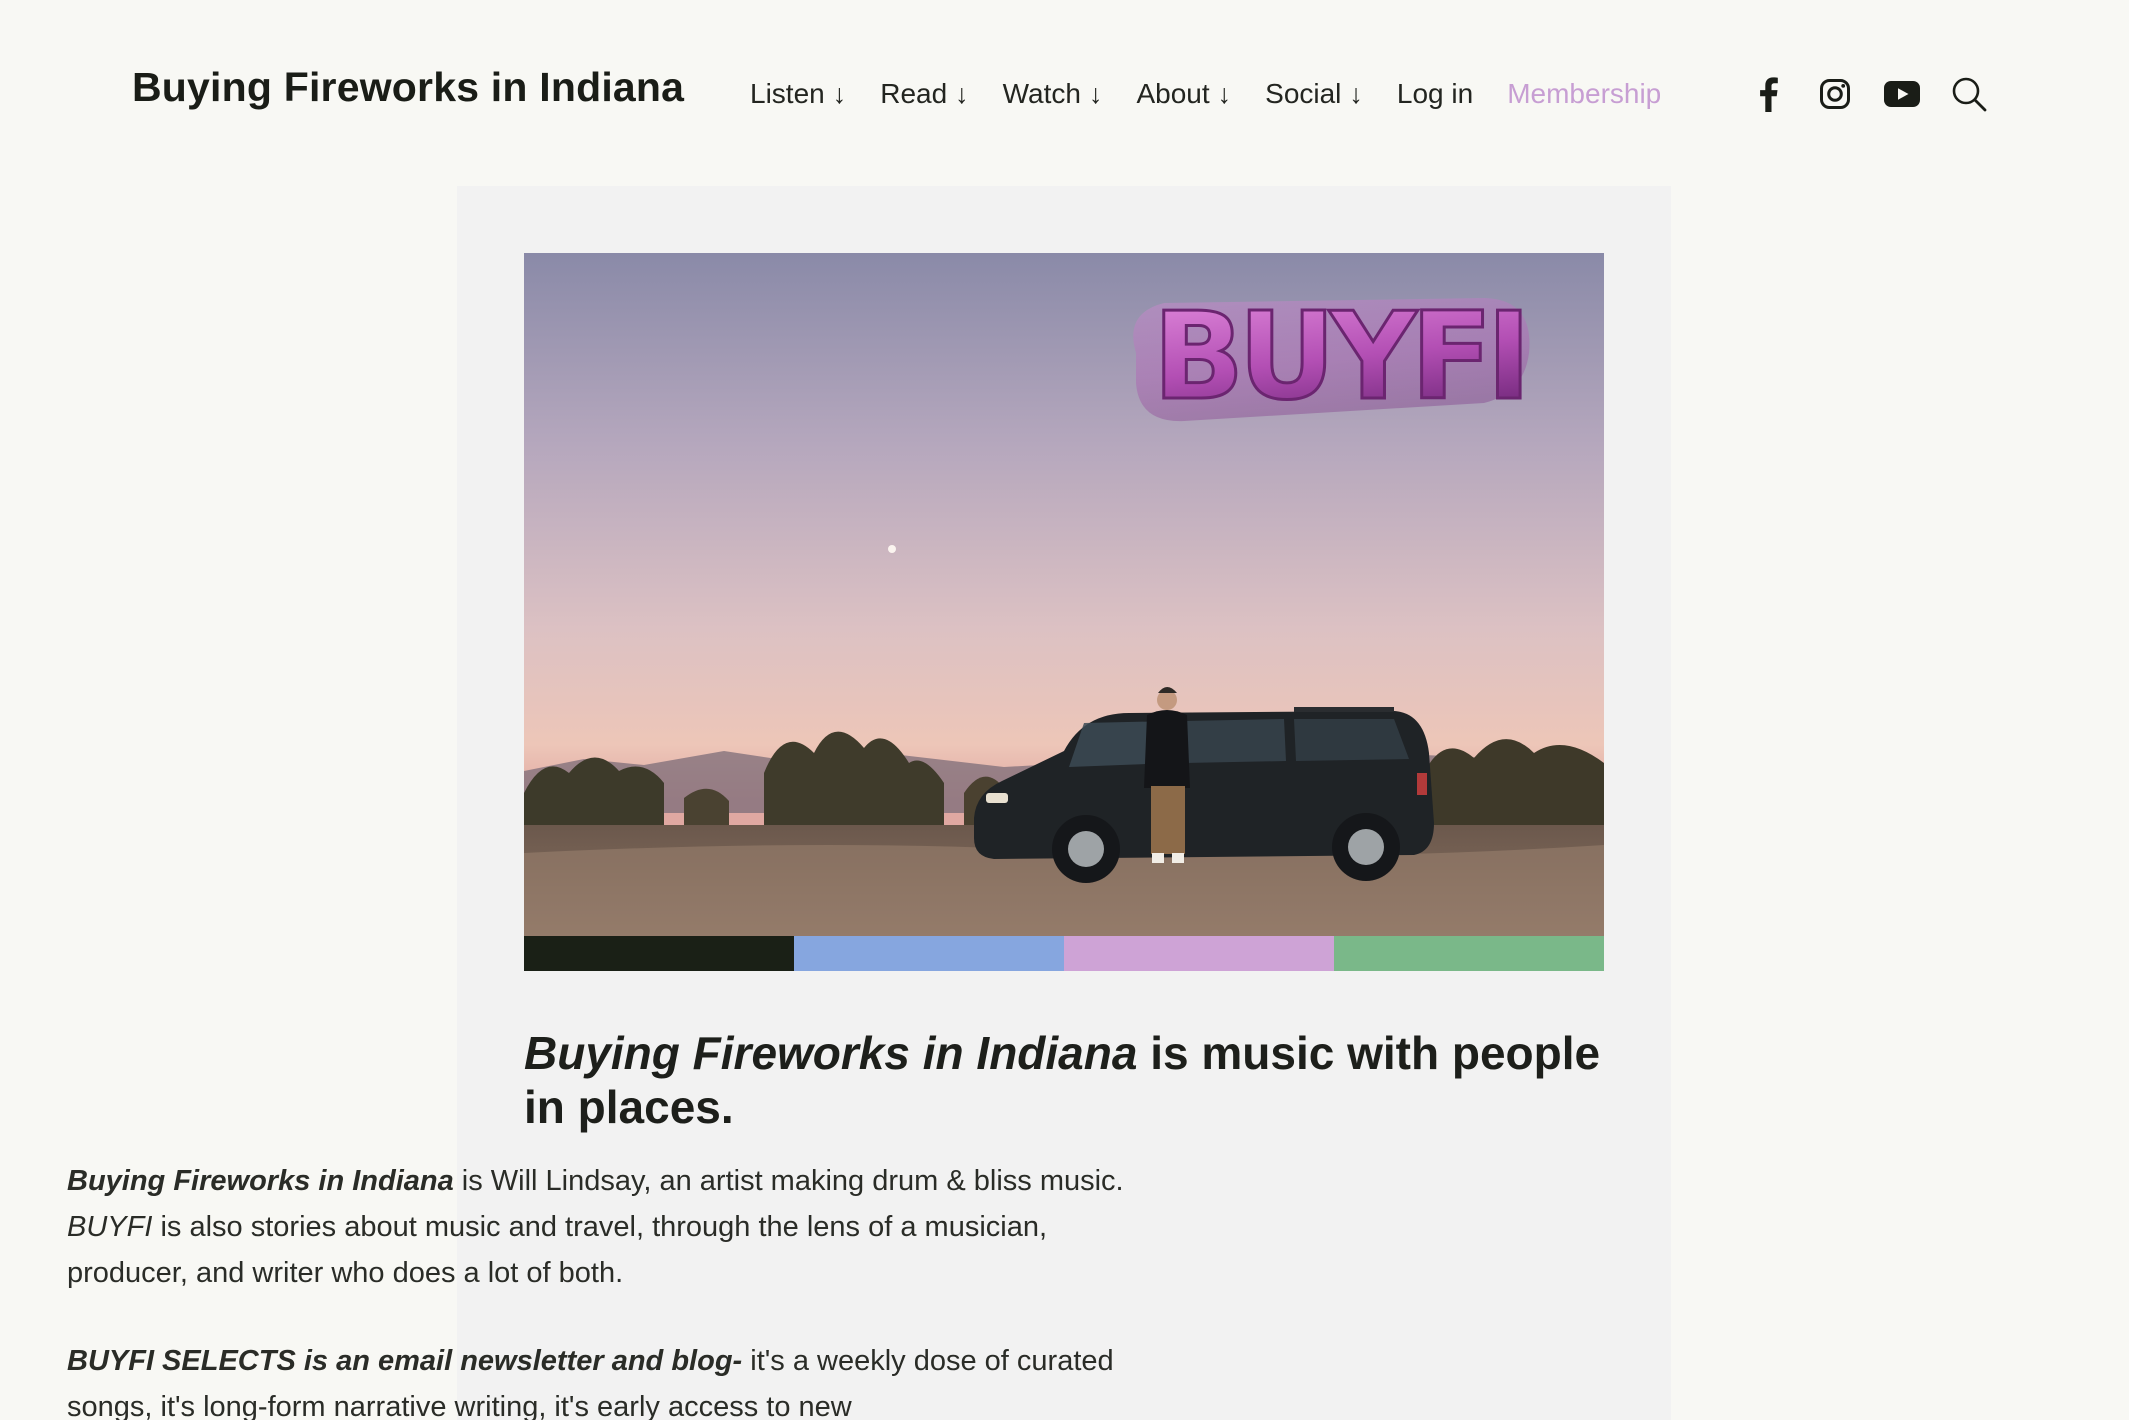 This screenshot has width=2129, height=1420. What do you see at coordinates (1768, 94) in the screenshot?
I see `facebook-icon` at bounding box center [1768, 94].